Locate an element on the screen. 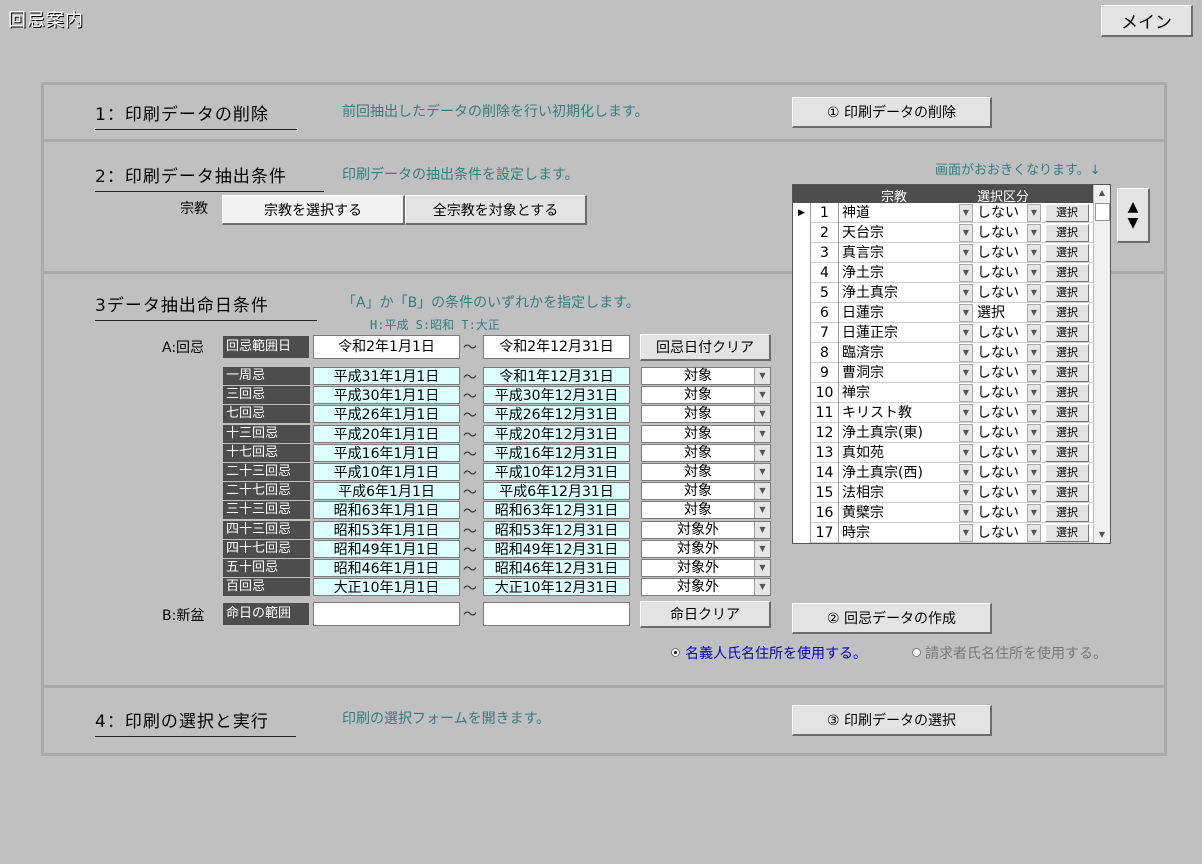  enlarge-grid-button: ▲ ▼ is located at coordinates (1133, 215).